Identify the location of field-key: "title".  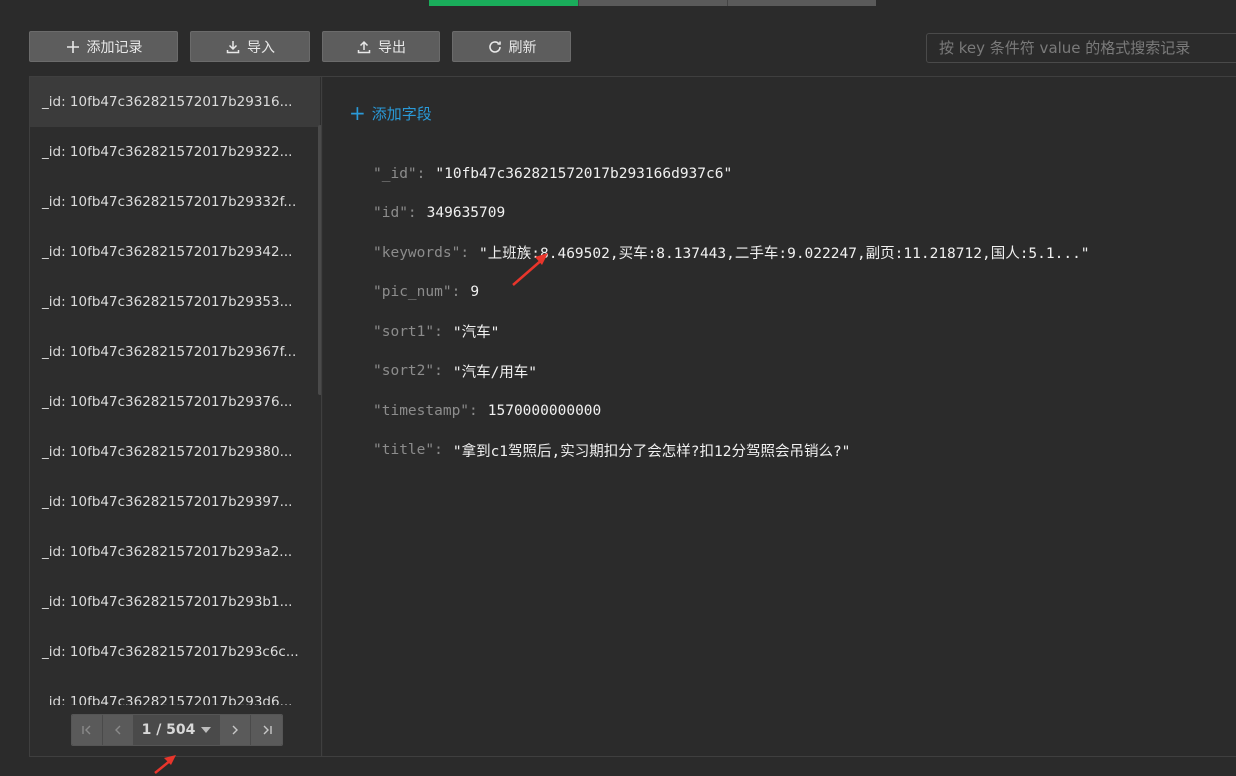
(404, 450).